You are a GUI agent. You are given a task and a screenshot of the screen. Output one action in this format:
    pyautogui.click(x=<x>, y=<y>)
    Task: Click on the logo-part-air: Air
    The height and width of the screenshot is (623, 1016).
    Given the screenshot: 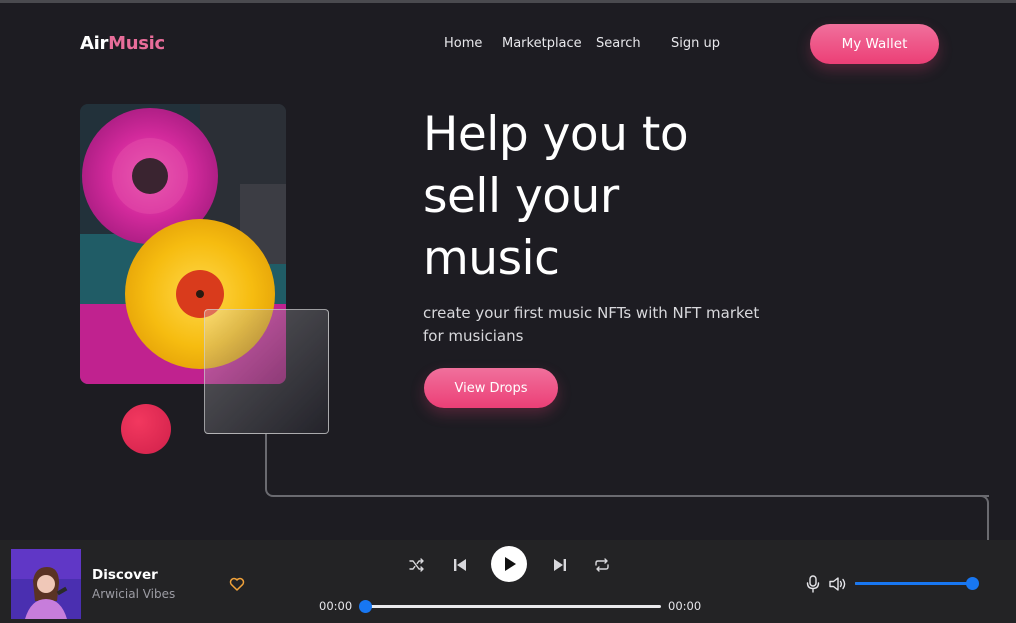 What is the action you would take?
    pyautogui.click(x=94, y=43)
    